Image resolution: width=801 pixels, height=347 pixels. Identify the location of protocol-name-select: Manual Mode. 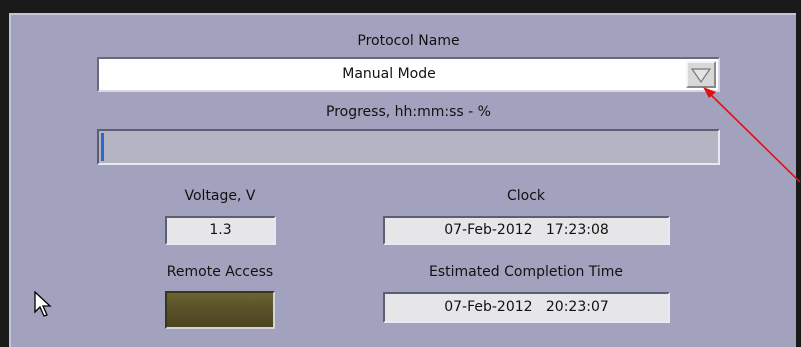
(408, 74).